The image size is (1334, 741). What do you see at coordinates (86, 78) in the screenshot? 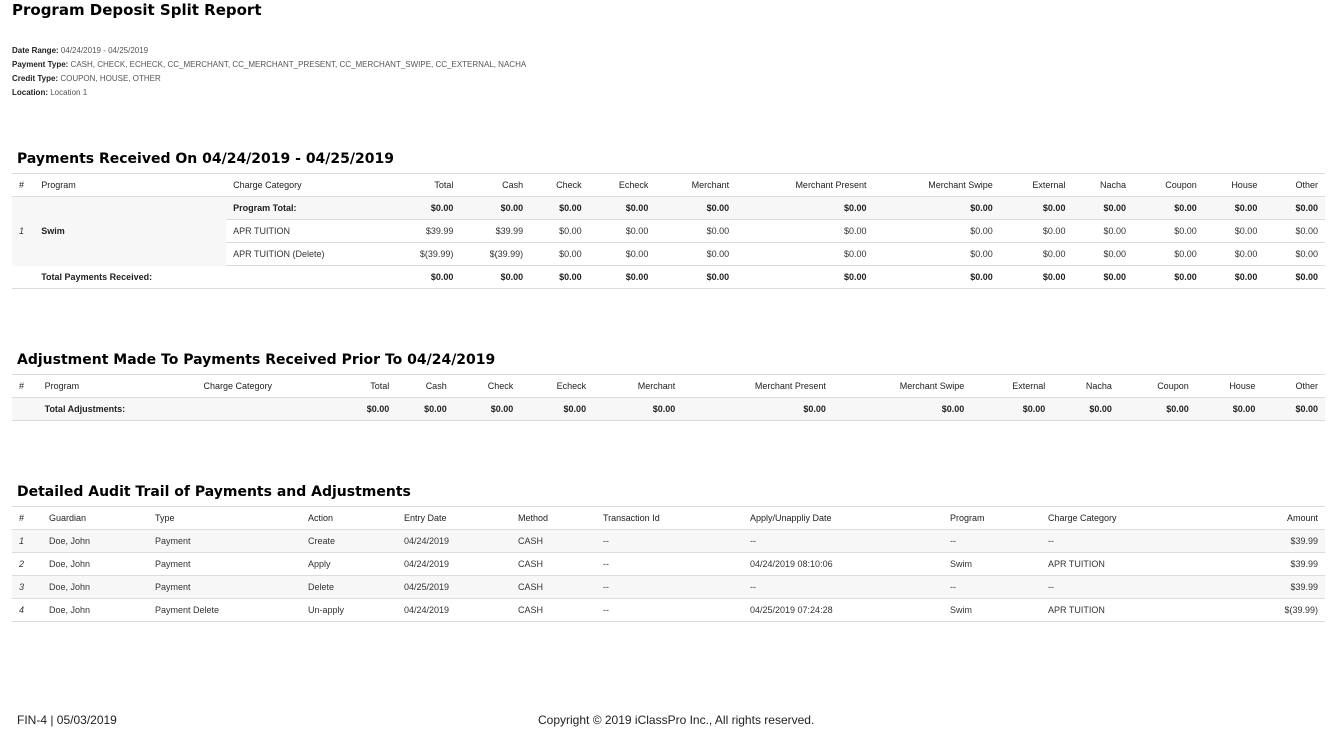
I see `filter-credit-type: Credit Type: COUPON, HOUSE, OTHER` at bounding box center [86, 78].